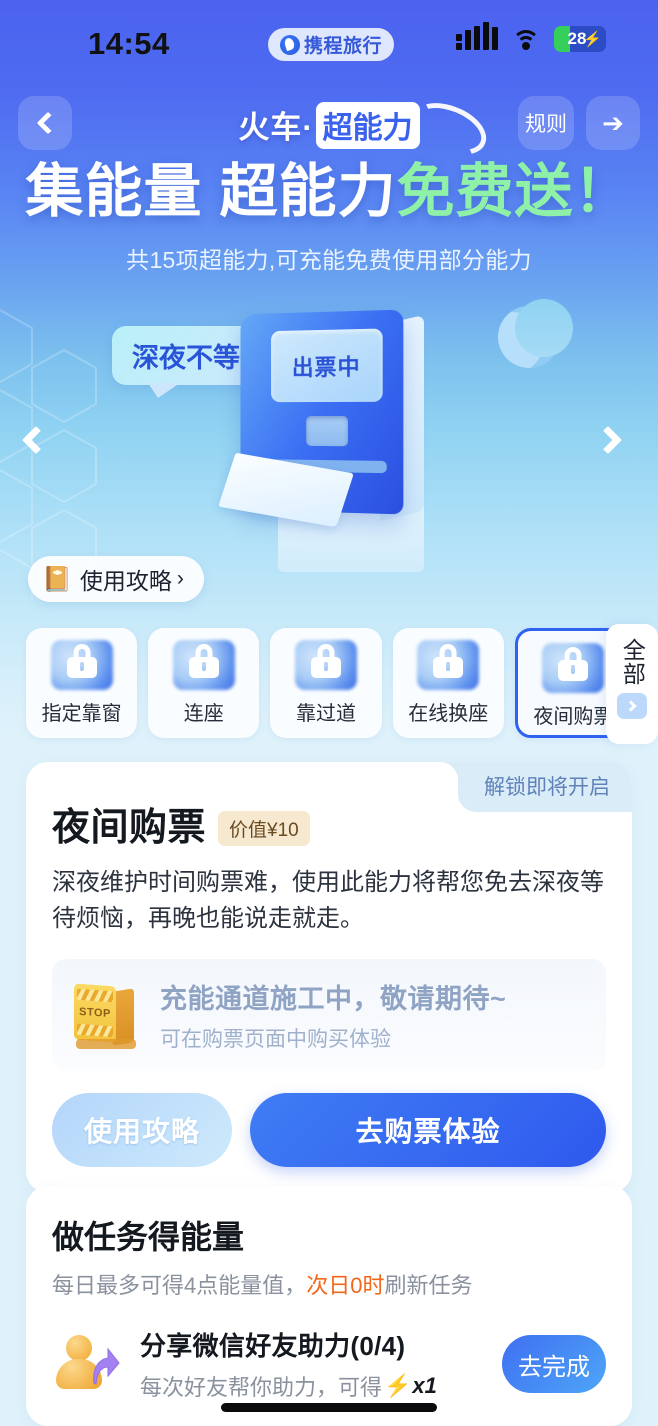  Describe the element at coordinates (345, 1285) in the screenshot. I see `task-subtitle-highlight: 次日0时` at that location.